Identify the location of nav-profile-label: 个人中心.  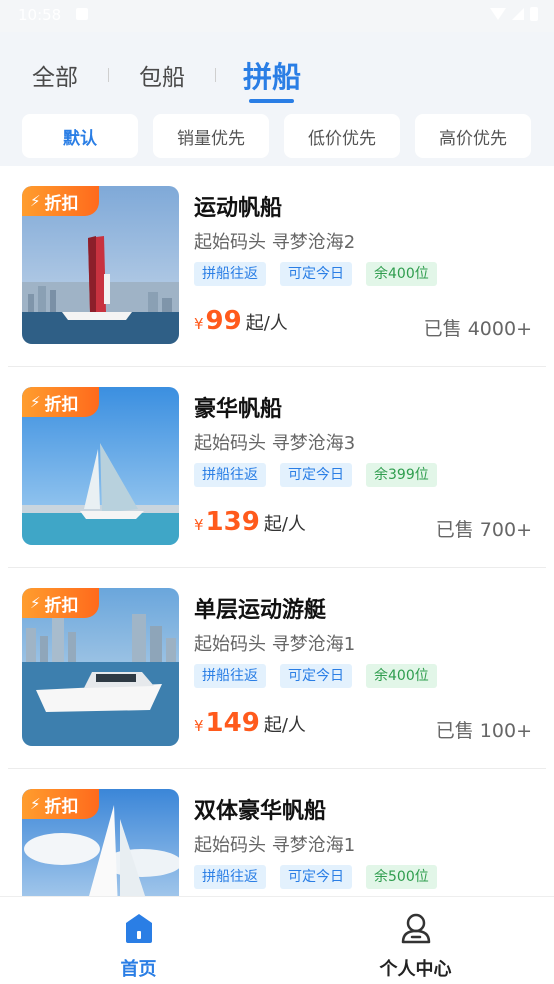
(415, 969).